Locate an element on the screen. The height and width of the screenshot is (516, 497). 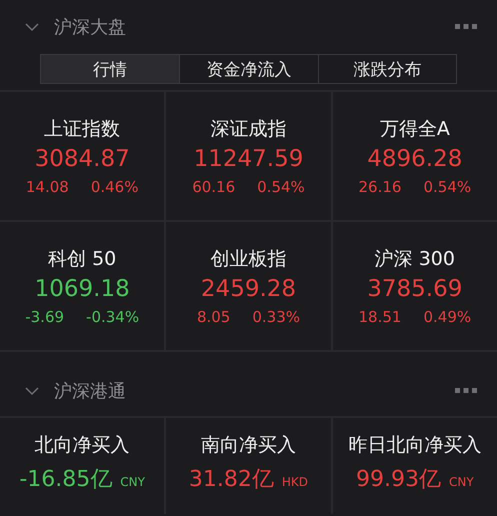
index-card: 万得全A 4896.28 26.16 0.54% is located at coordinates (414, 156).